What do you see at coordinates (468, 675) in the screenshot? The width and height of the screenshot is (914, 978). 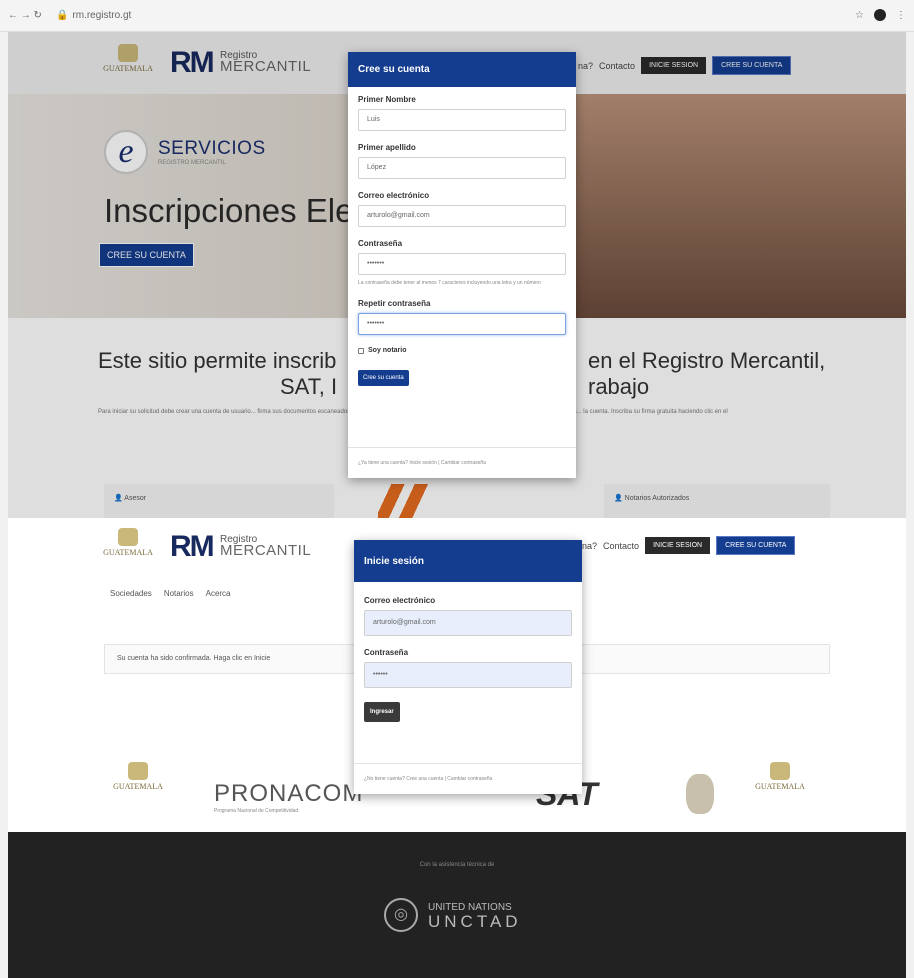 I see `login-password-input: ••••••` at bounding box center [468, 675].